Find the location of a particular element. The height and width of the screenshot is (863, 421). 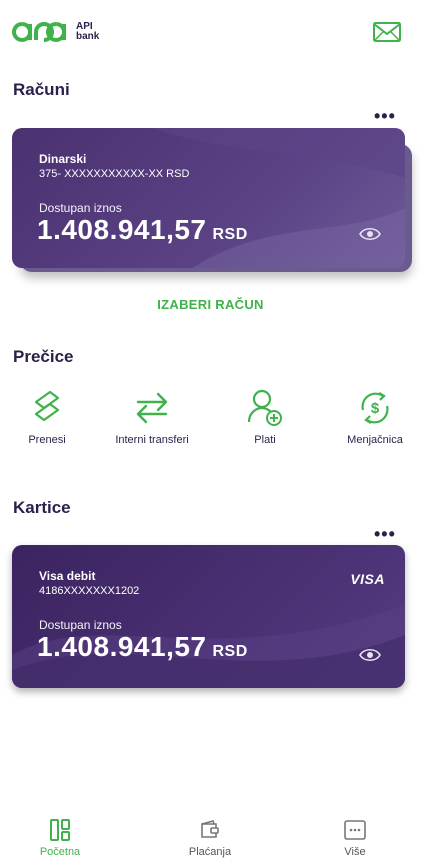

api-logo-icon is located at coordinates (39, 32).